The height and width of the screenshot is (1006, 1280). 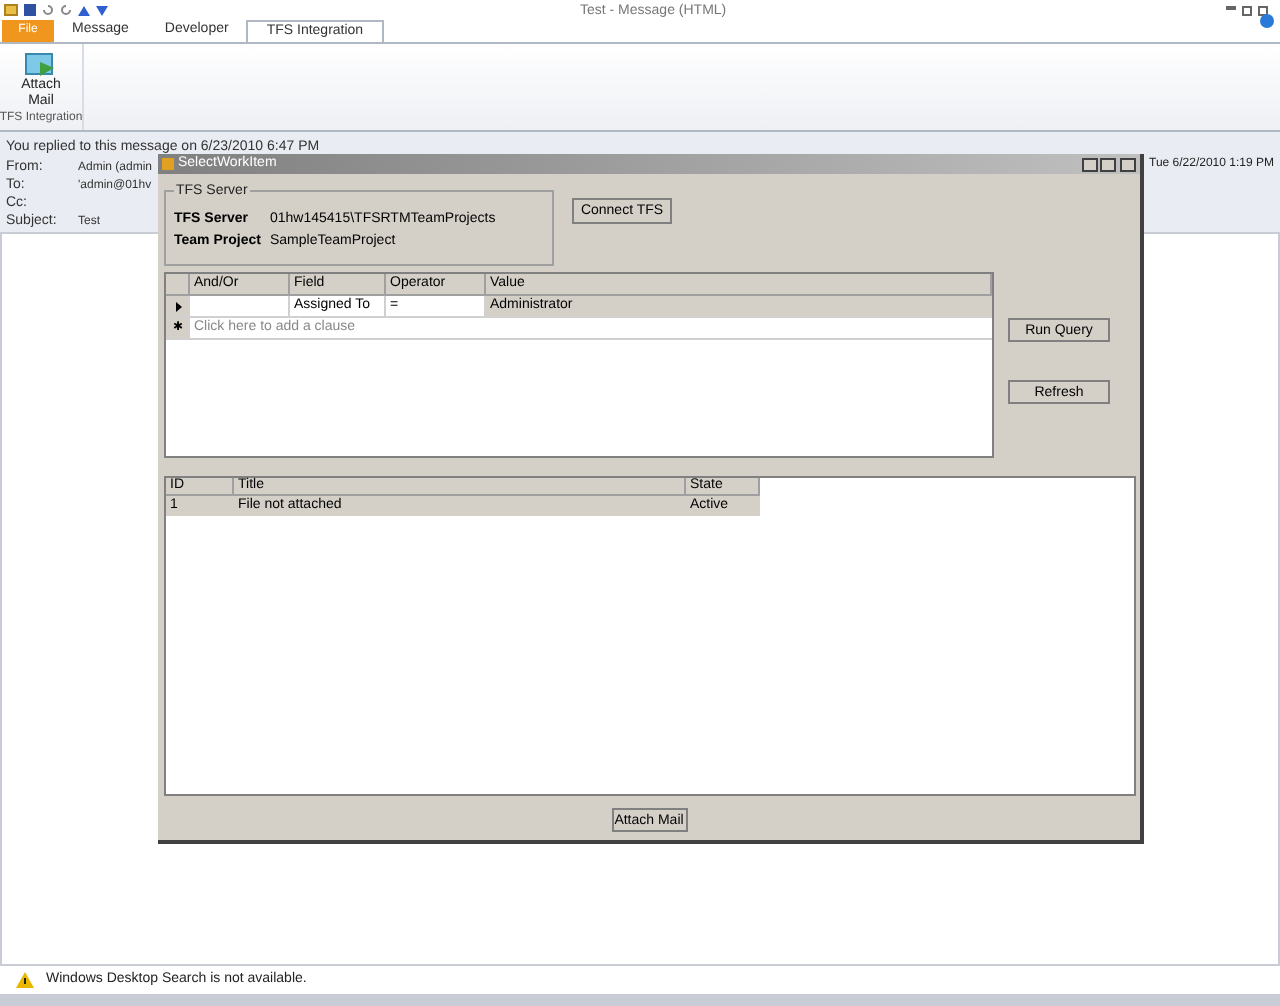 What do you see at coordinates (40, 64) in the screenshot?
I see `envelope-icon` at bounding box center [40, 64].